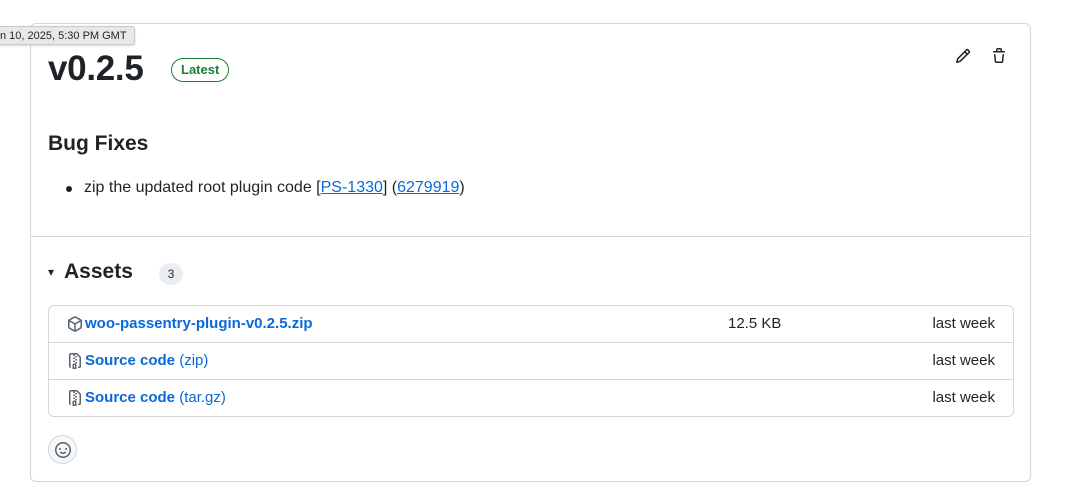 This screenshot has height=496, width=1079. Describe the element at coordinates (352, 187) in the screenshot. I see `issue-link: PS-1330` at that location.